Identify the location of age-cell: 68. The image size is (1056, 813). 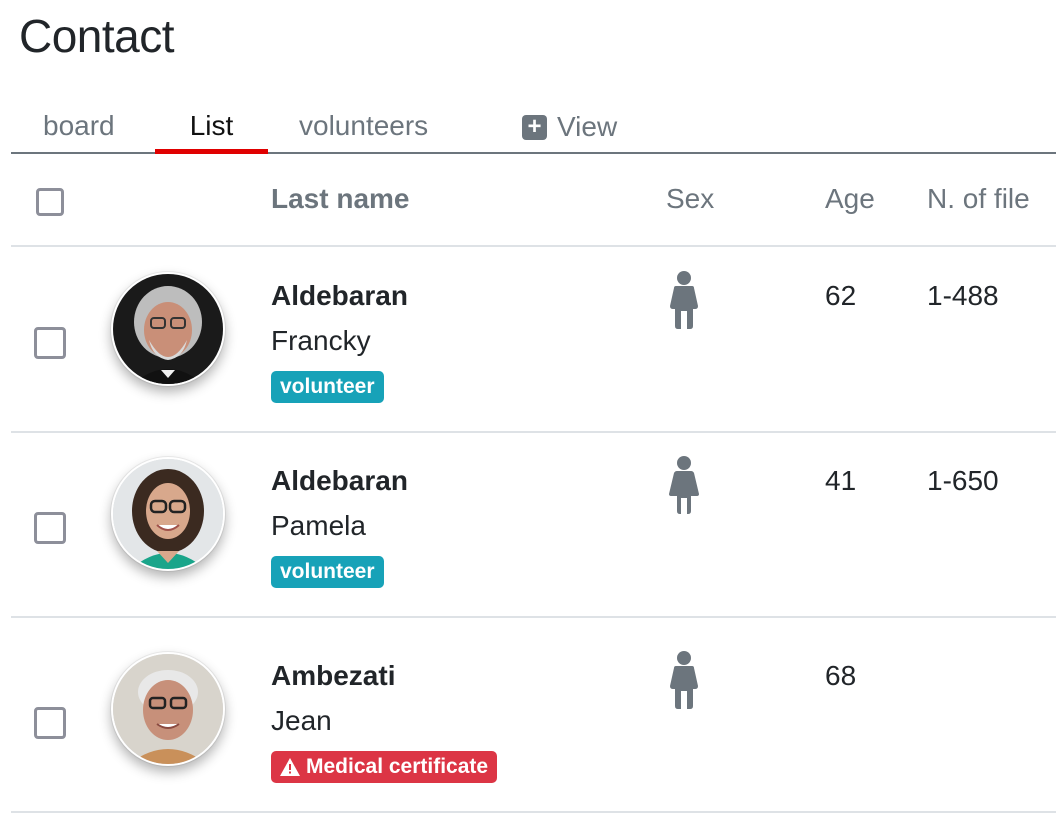
(841, 675).